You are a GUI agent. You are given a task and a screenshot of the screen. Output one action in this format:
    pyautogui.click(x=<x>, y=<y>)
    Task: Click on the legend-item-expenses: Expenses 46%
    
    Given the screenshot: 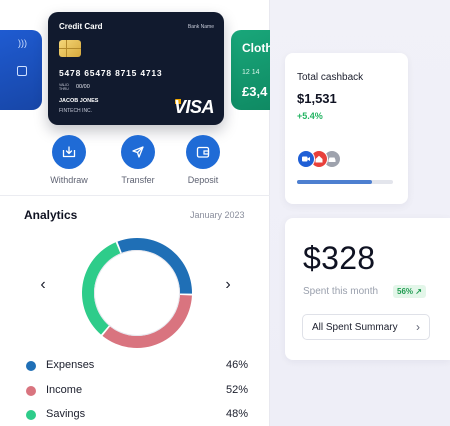 What is the action you would take?
    pyautogui.click(x=137, y=366)
    